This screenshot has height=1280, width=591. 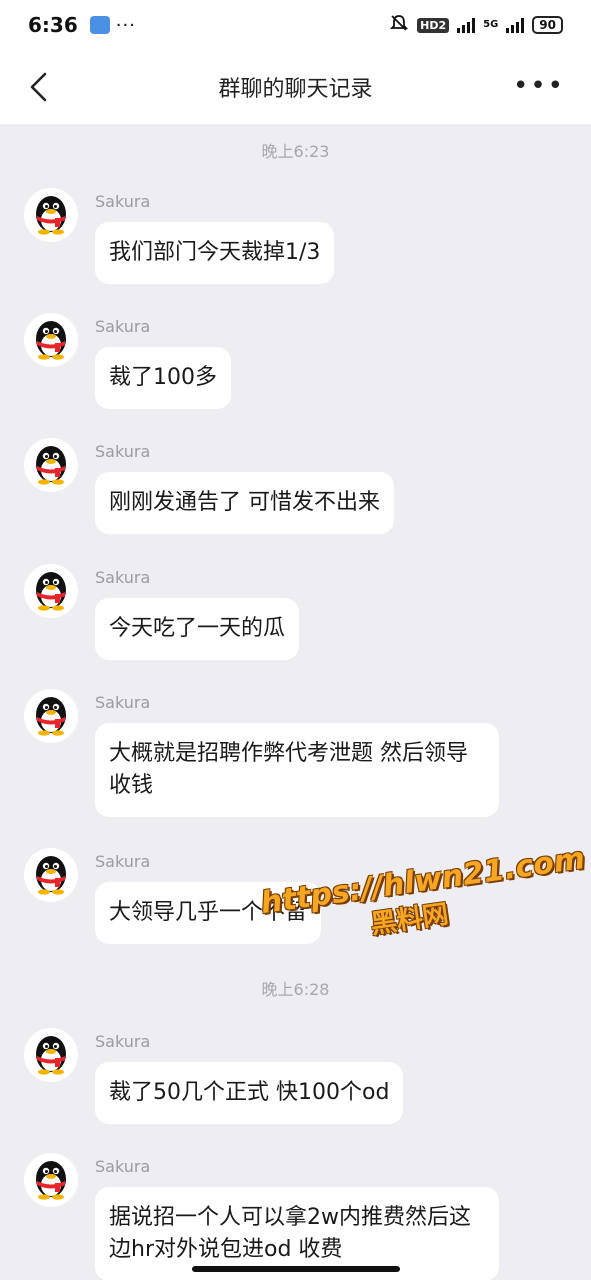 I want to click on mute-icon, so click(x=399, y=25).